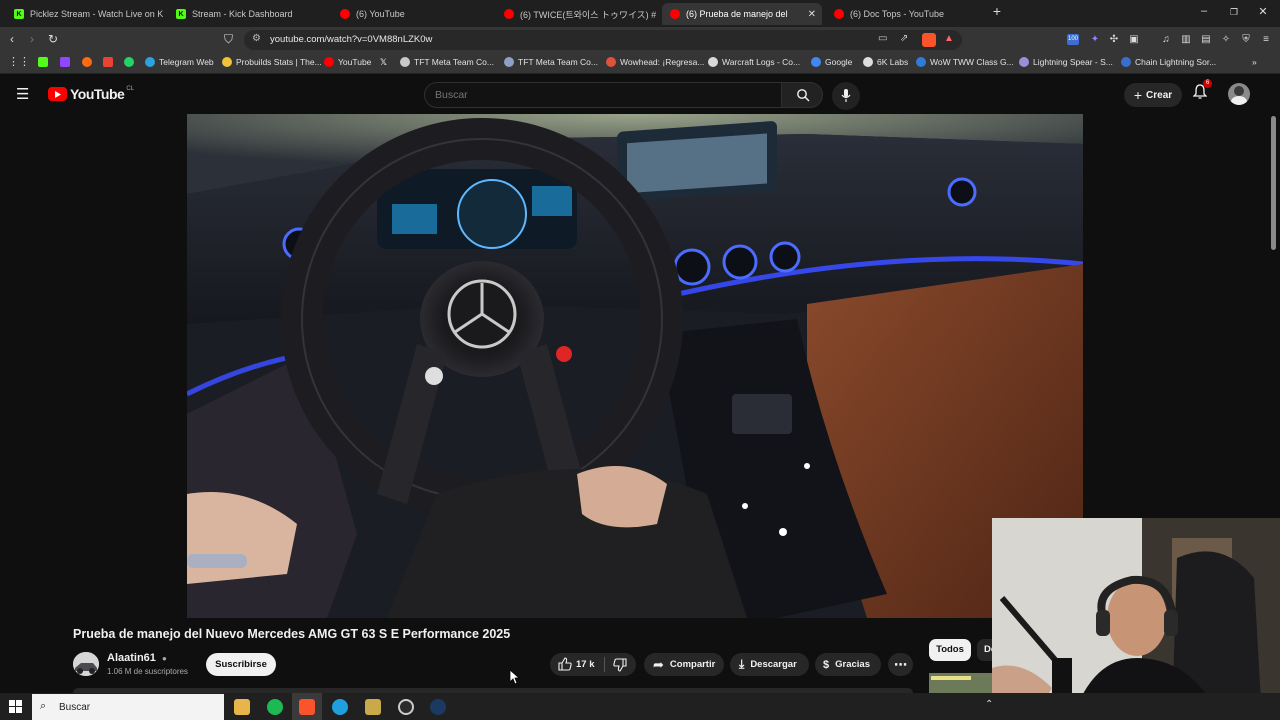  What do you see at coordinates (802, 95) in the screenshot?
I see `search-button` at bounding box center [802, 95].